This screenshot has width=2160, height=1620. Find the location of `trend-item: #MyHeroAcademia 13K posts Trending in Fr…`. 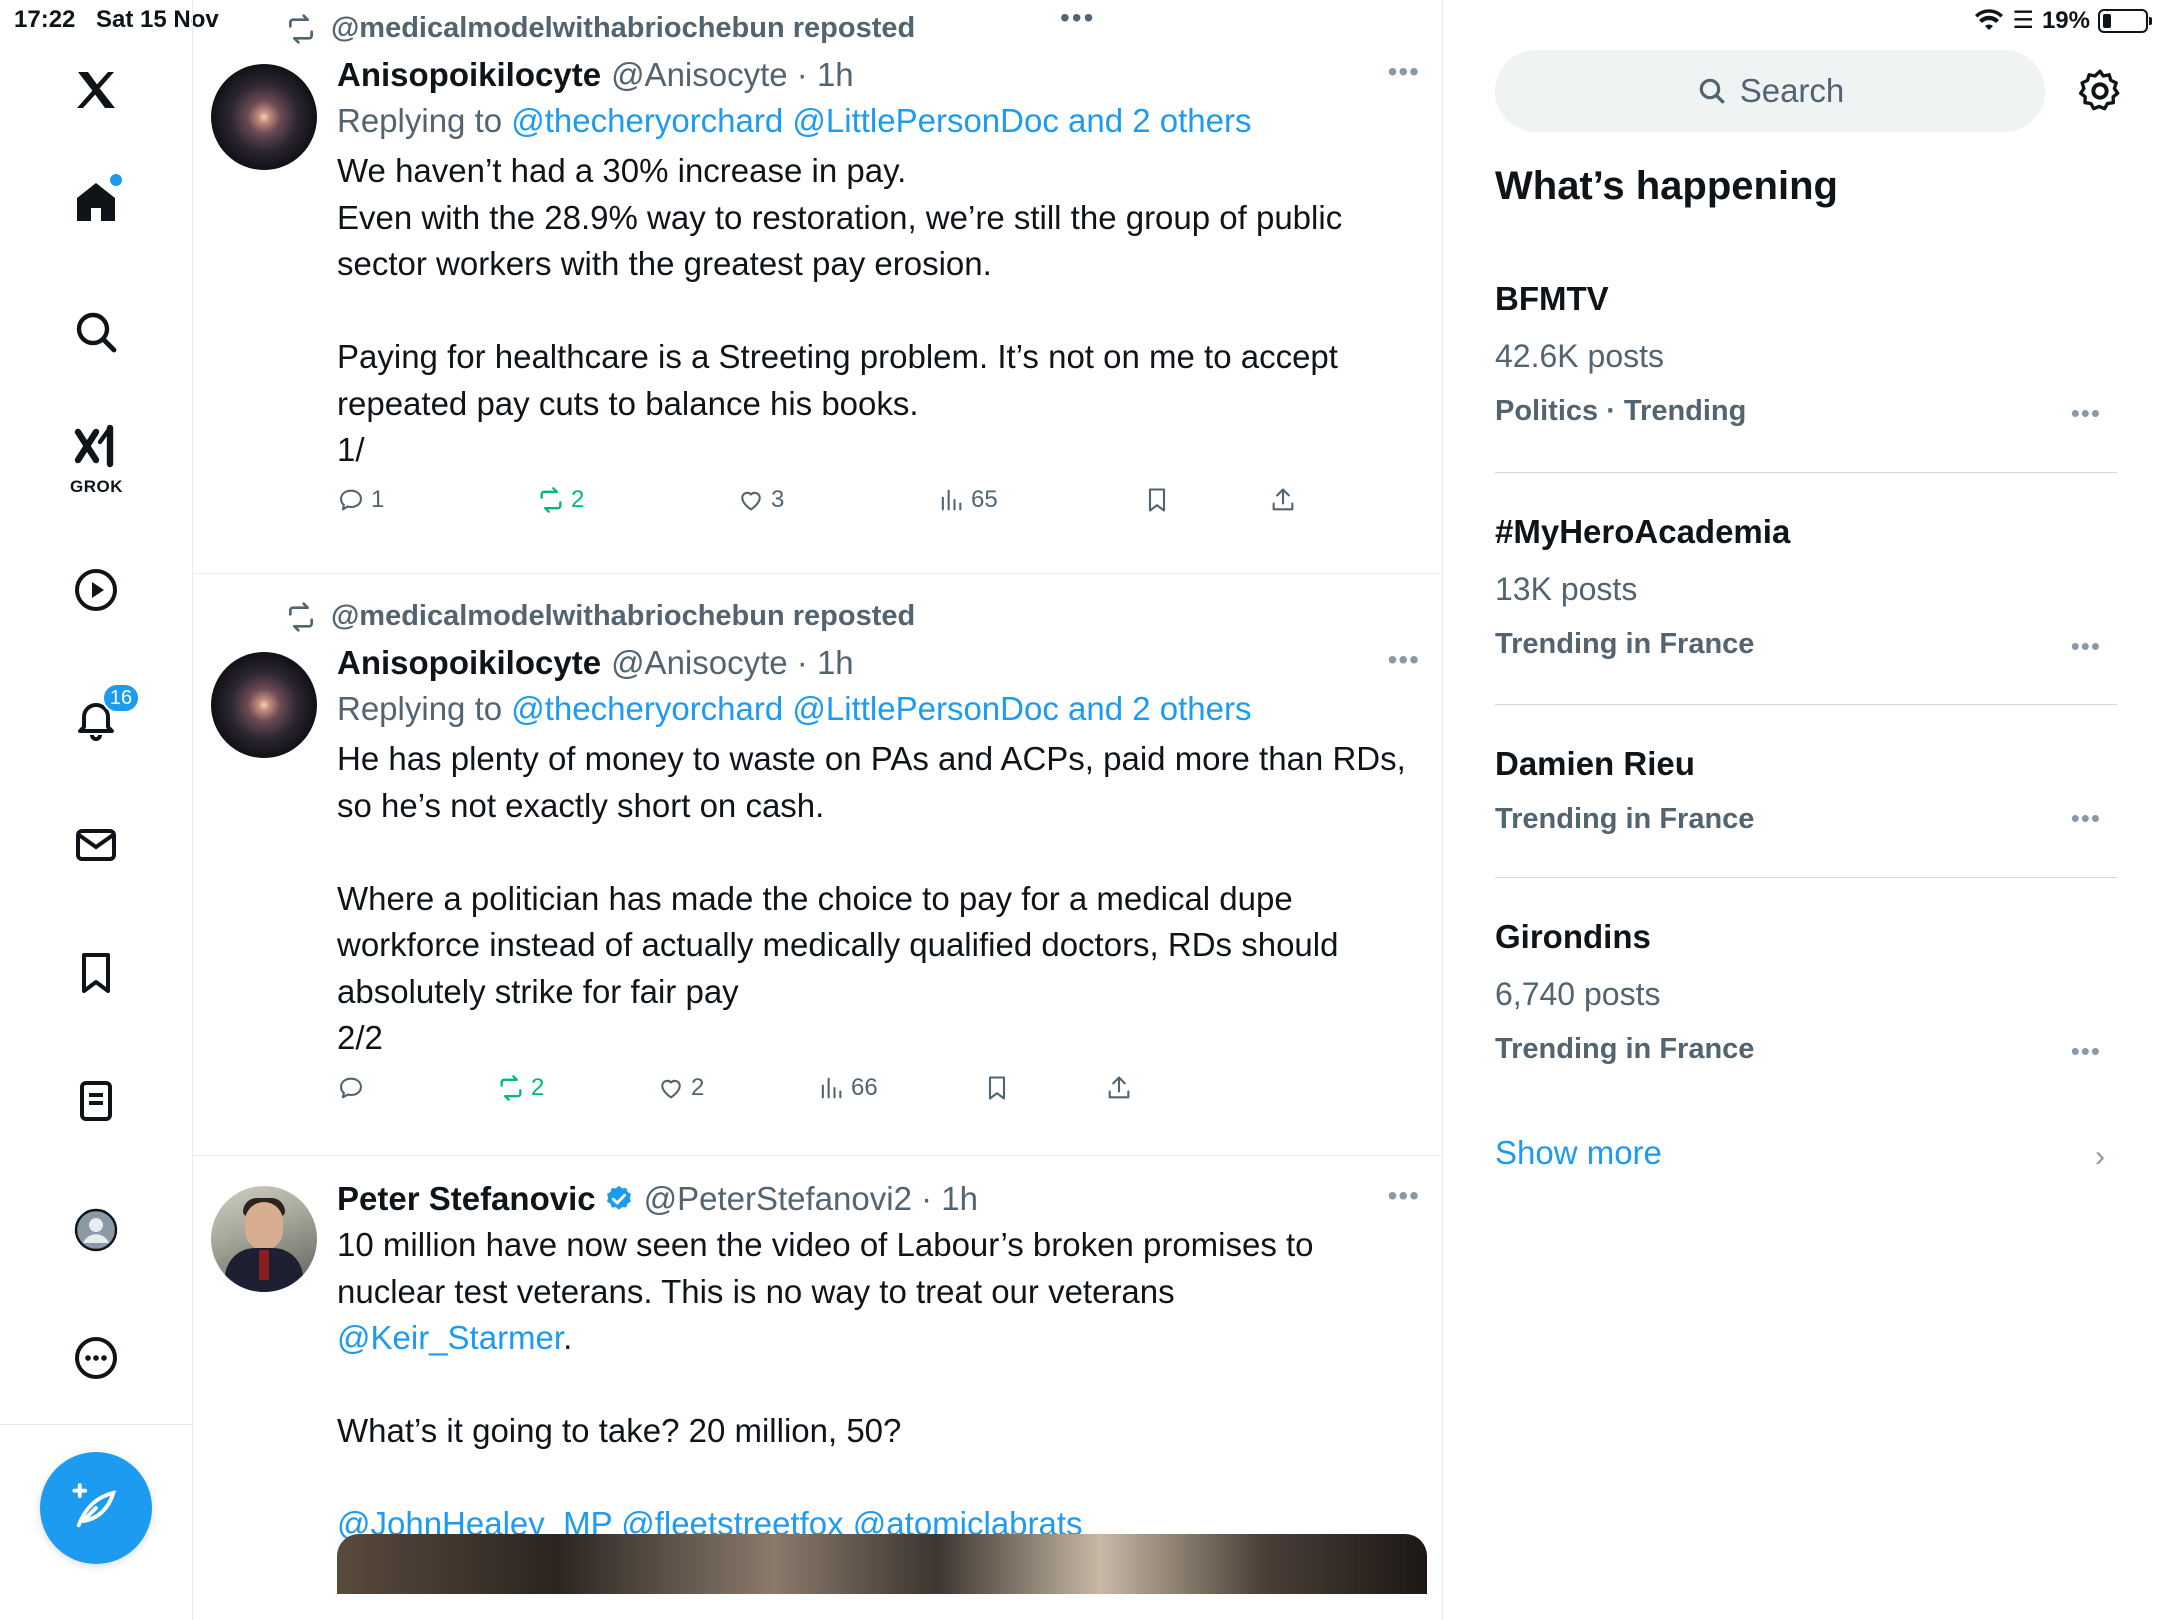

trend-item: #MyHeroAcademia 13K posts Trending in Fr… is located at coordinates (1806, 587).